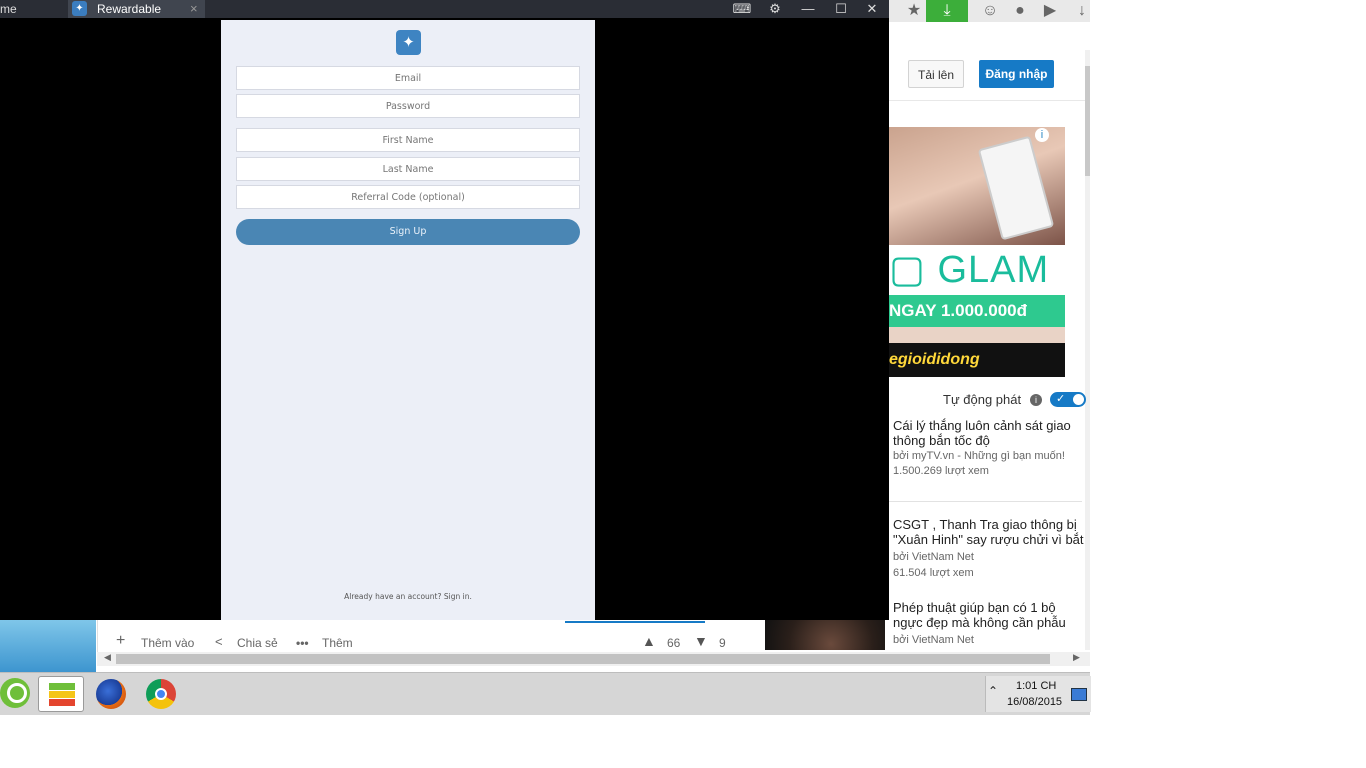 The height and width of the screenshot is (768, 1366). Describe the element at coordinates (408, 197) in the screenshot. I see `referral-code-input` at that location.